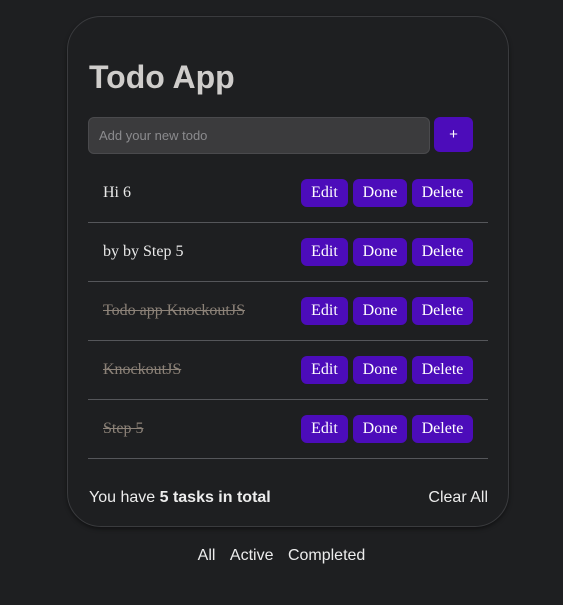  Describe the element at coordinates (215, 497) in the screenshot. I see `task-count-value: 5 tasks in total` at that location.